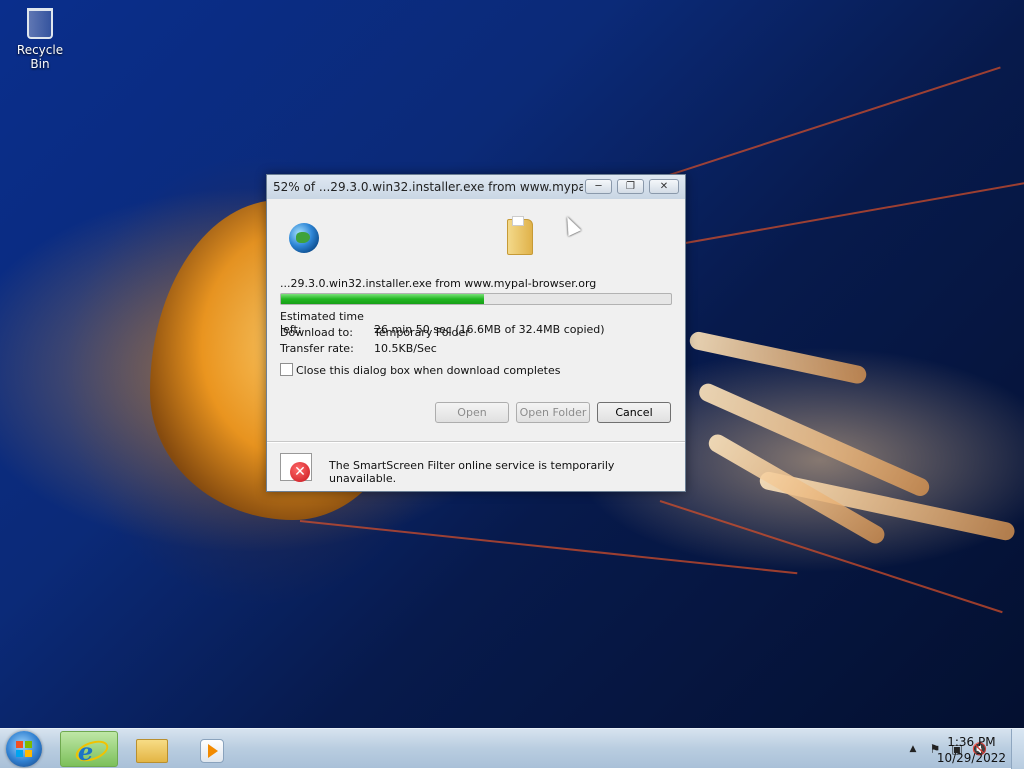 The height and width of the screenshot is (769, 1024). What do you see at coordinates (40, 57) in the screenshot?
I see `recycle-bin-label: Recycle Bin` at bounding box center [40, 57].